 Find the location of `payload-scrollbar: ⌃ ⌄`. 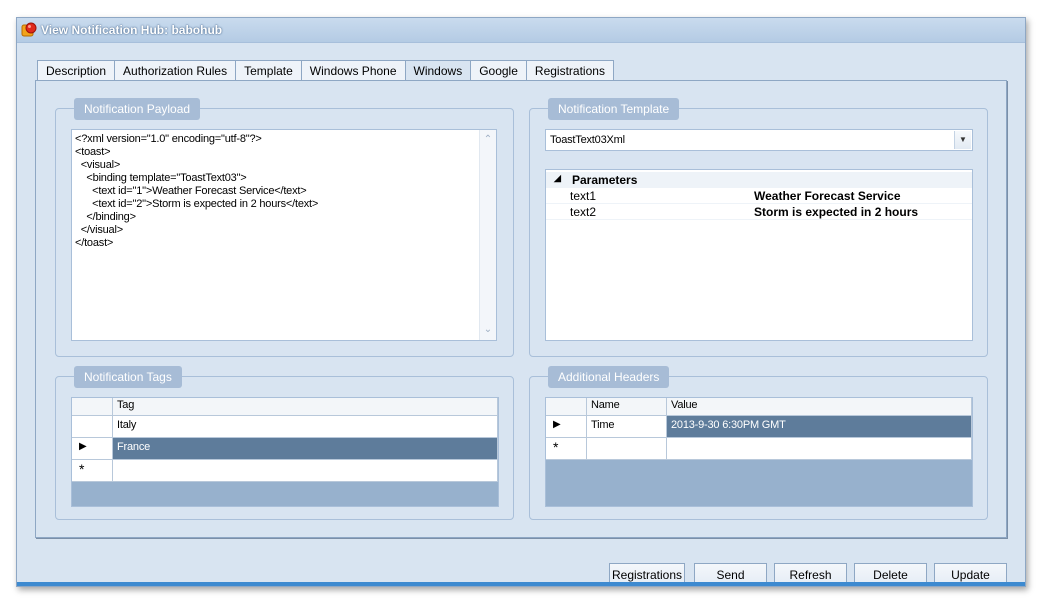

payload-scrollbar: ⌃ ⌄ is located at coordinates (487, 235).